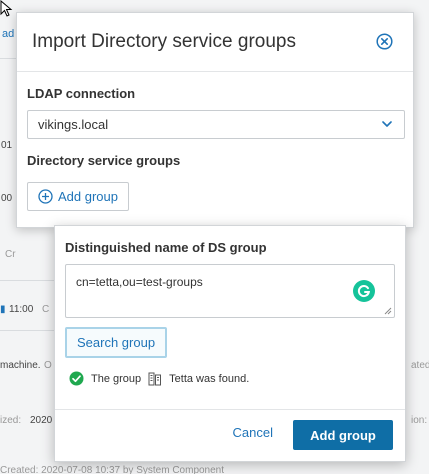 This screenshot has width=429, height=474. Describe the element at coordinates (166, 247) in the screenshot. I see `dn-label: Distinguished name of DS group` at that location.